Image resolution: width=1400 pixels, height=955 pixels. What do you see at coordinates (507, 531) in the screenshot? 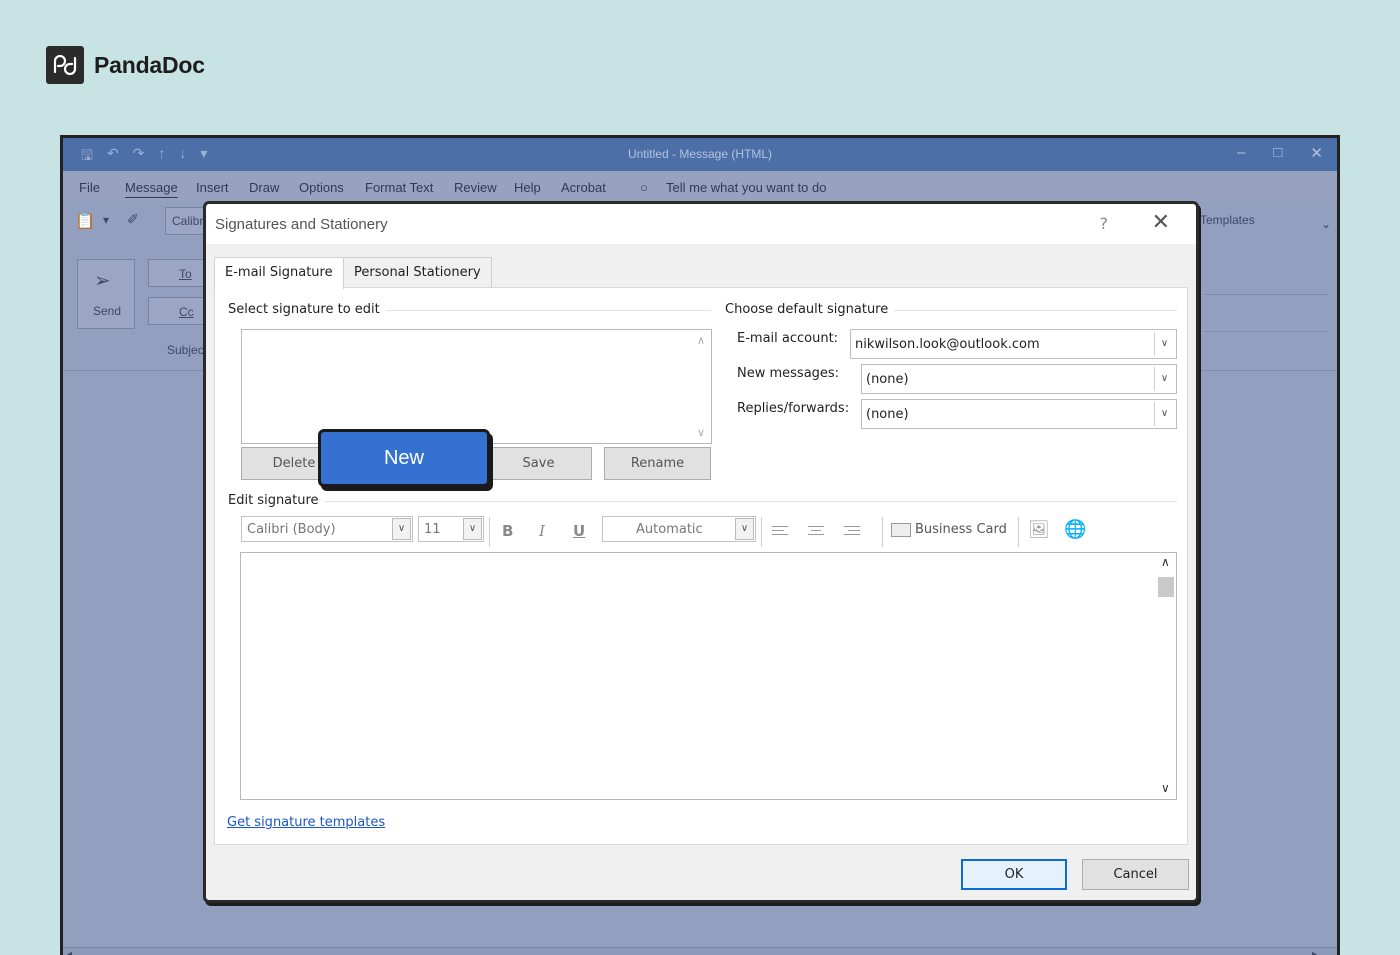
I see `bold-button: B` at bounding box center [507, 531].